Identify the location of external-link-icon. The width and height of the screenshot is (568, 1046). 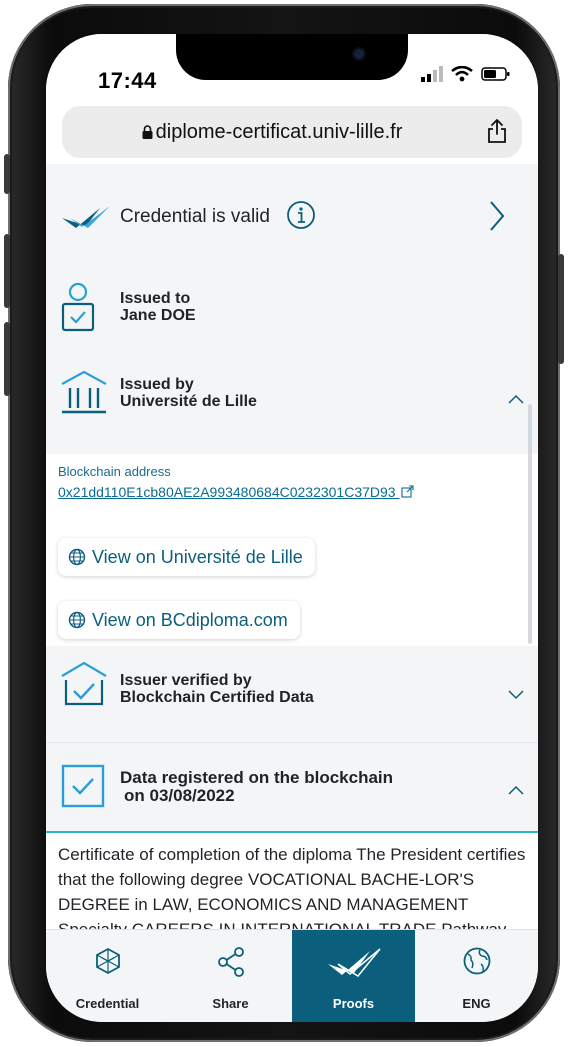
(408, 491).